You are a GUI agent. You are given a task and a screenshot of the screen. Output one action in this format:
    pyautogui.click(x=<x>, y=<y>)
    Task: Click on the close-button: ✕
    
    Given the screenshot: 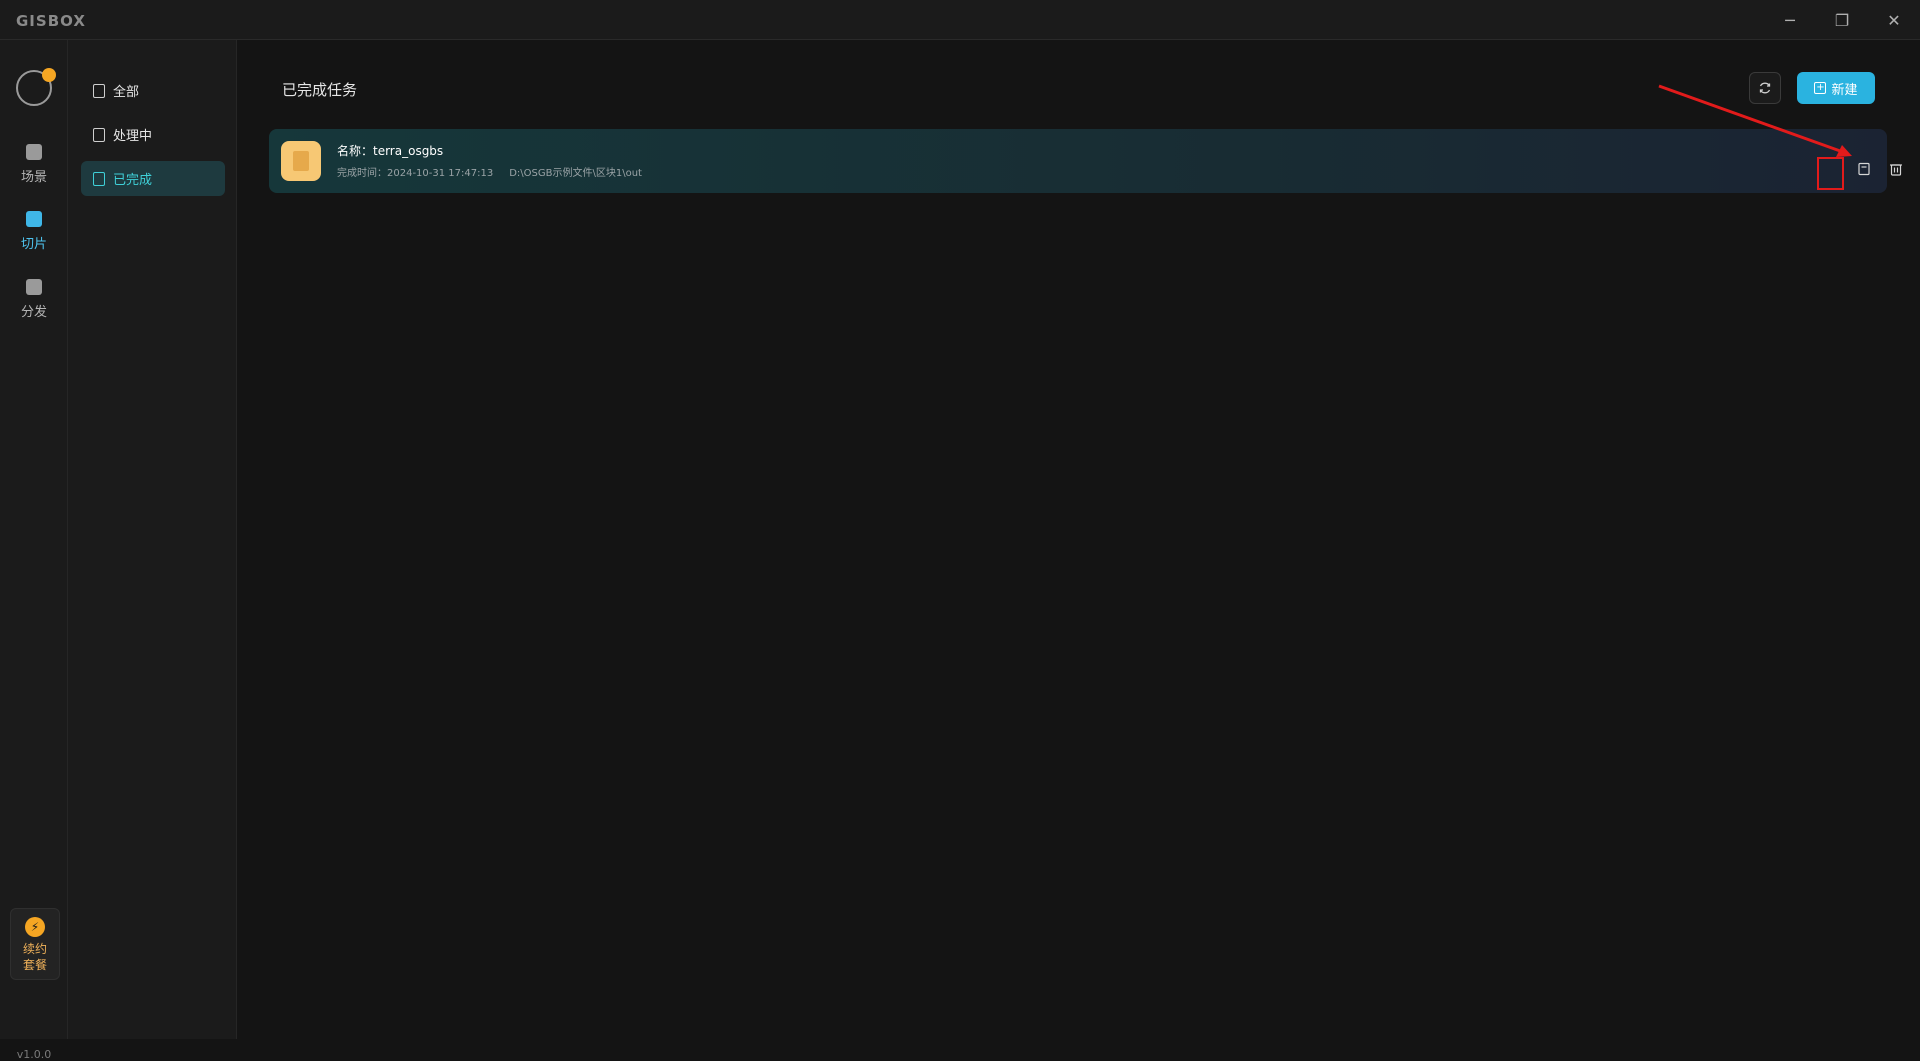 What is the action you would take?
    pyautogui.click(x=1894, y=20)
    